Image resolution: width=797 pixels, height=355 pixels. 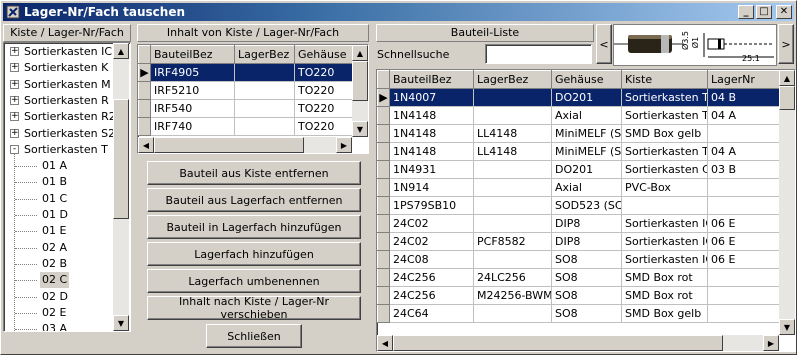 I want to click on tree-child-node: 02 D, so click(x=58, y=297).